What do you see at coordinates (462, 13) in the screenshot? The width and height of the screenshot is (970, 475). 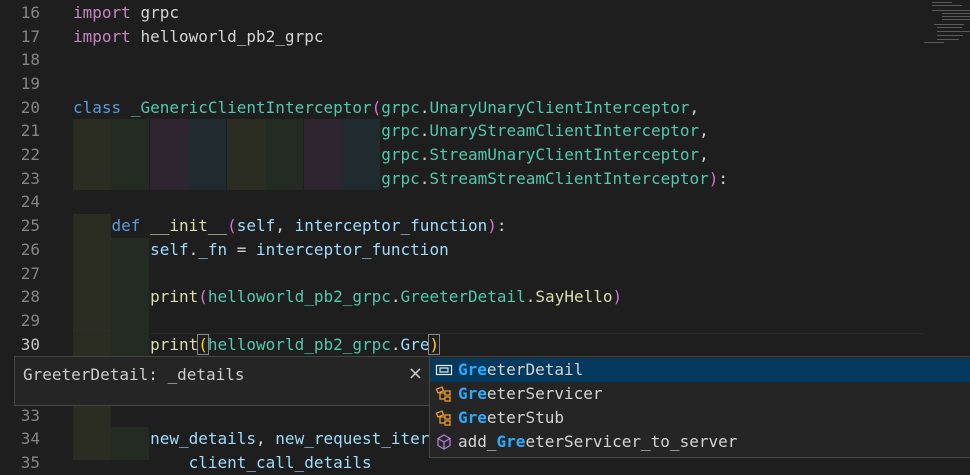 I see `code-line: 16 import grpc` at bounding box center [462, 13].